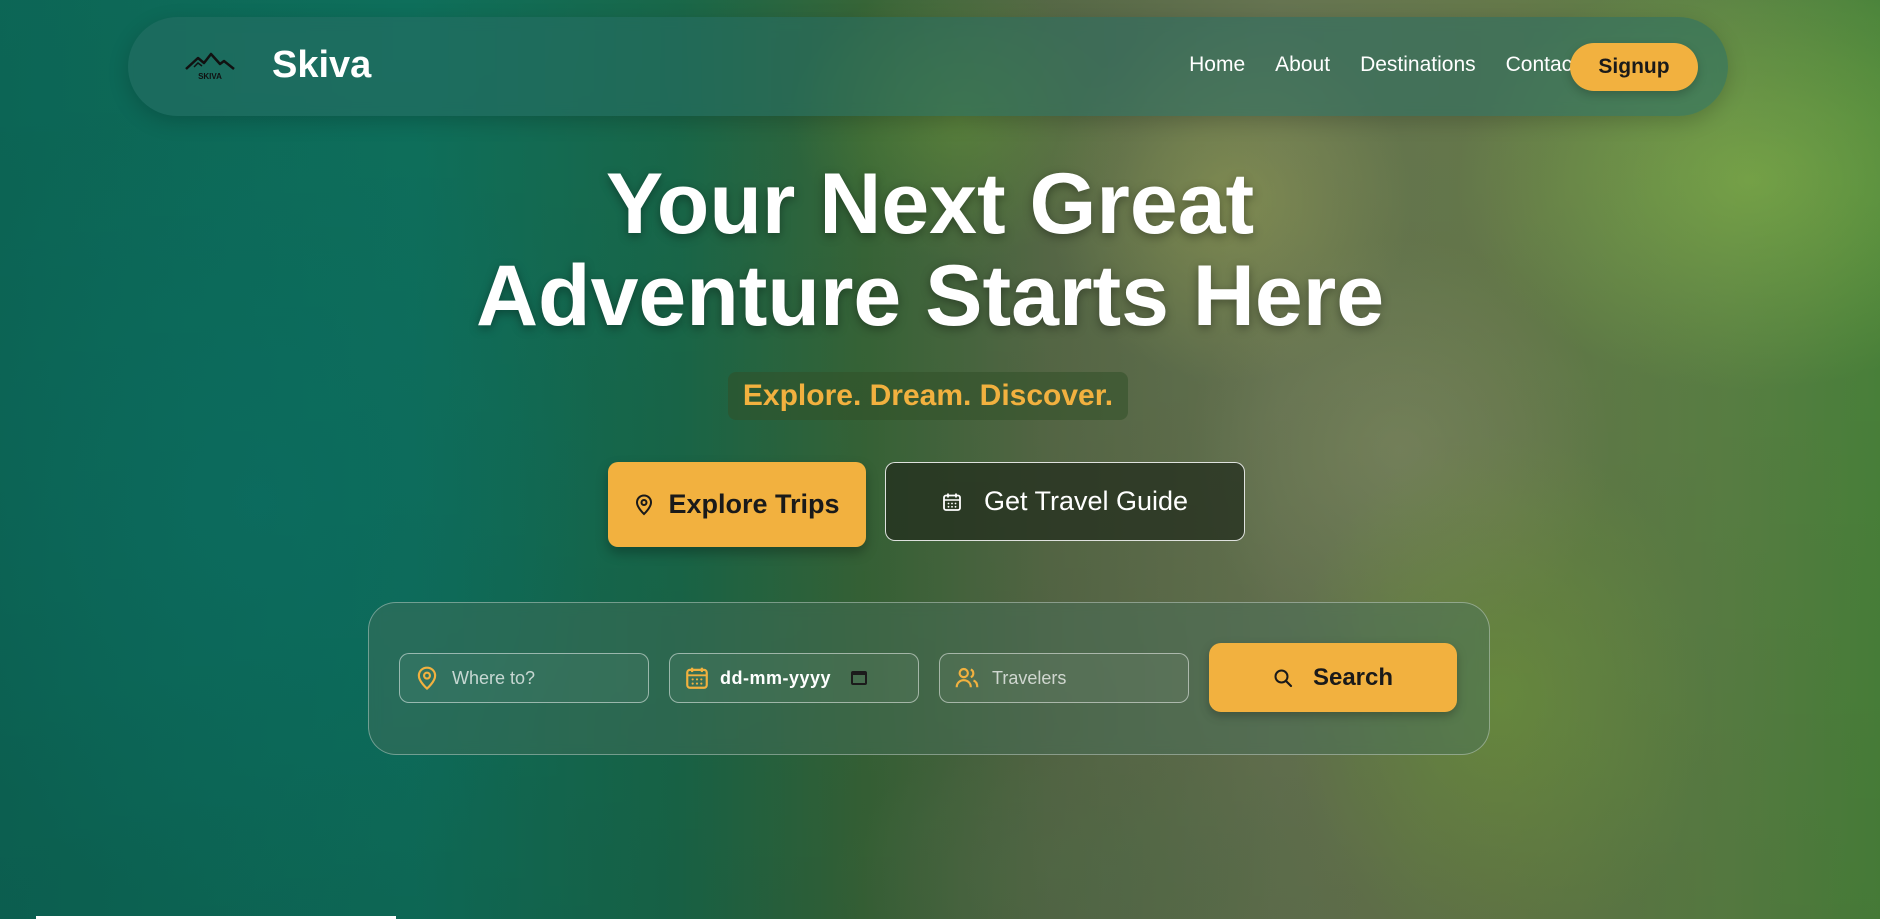 The width and height of the screenshot is (1880, 919). I want to click on hero-tagline: Explore. Dream. Discover., so click(928, 395).